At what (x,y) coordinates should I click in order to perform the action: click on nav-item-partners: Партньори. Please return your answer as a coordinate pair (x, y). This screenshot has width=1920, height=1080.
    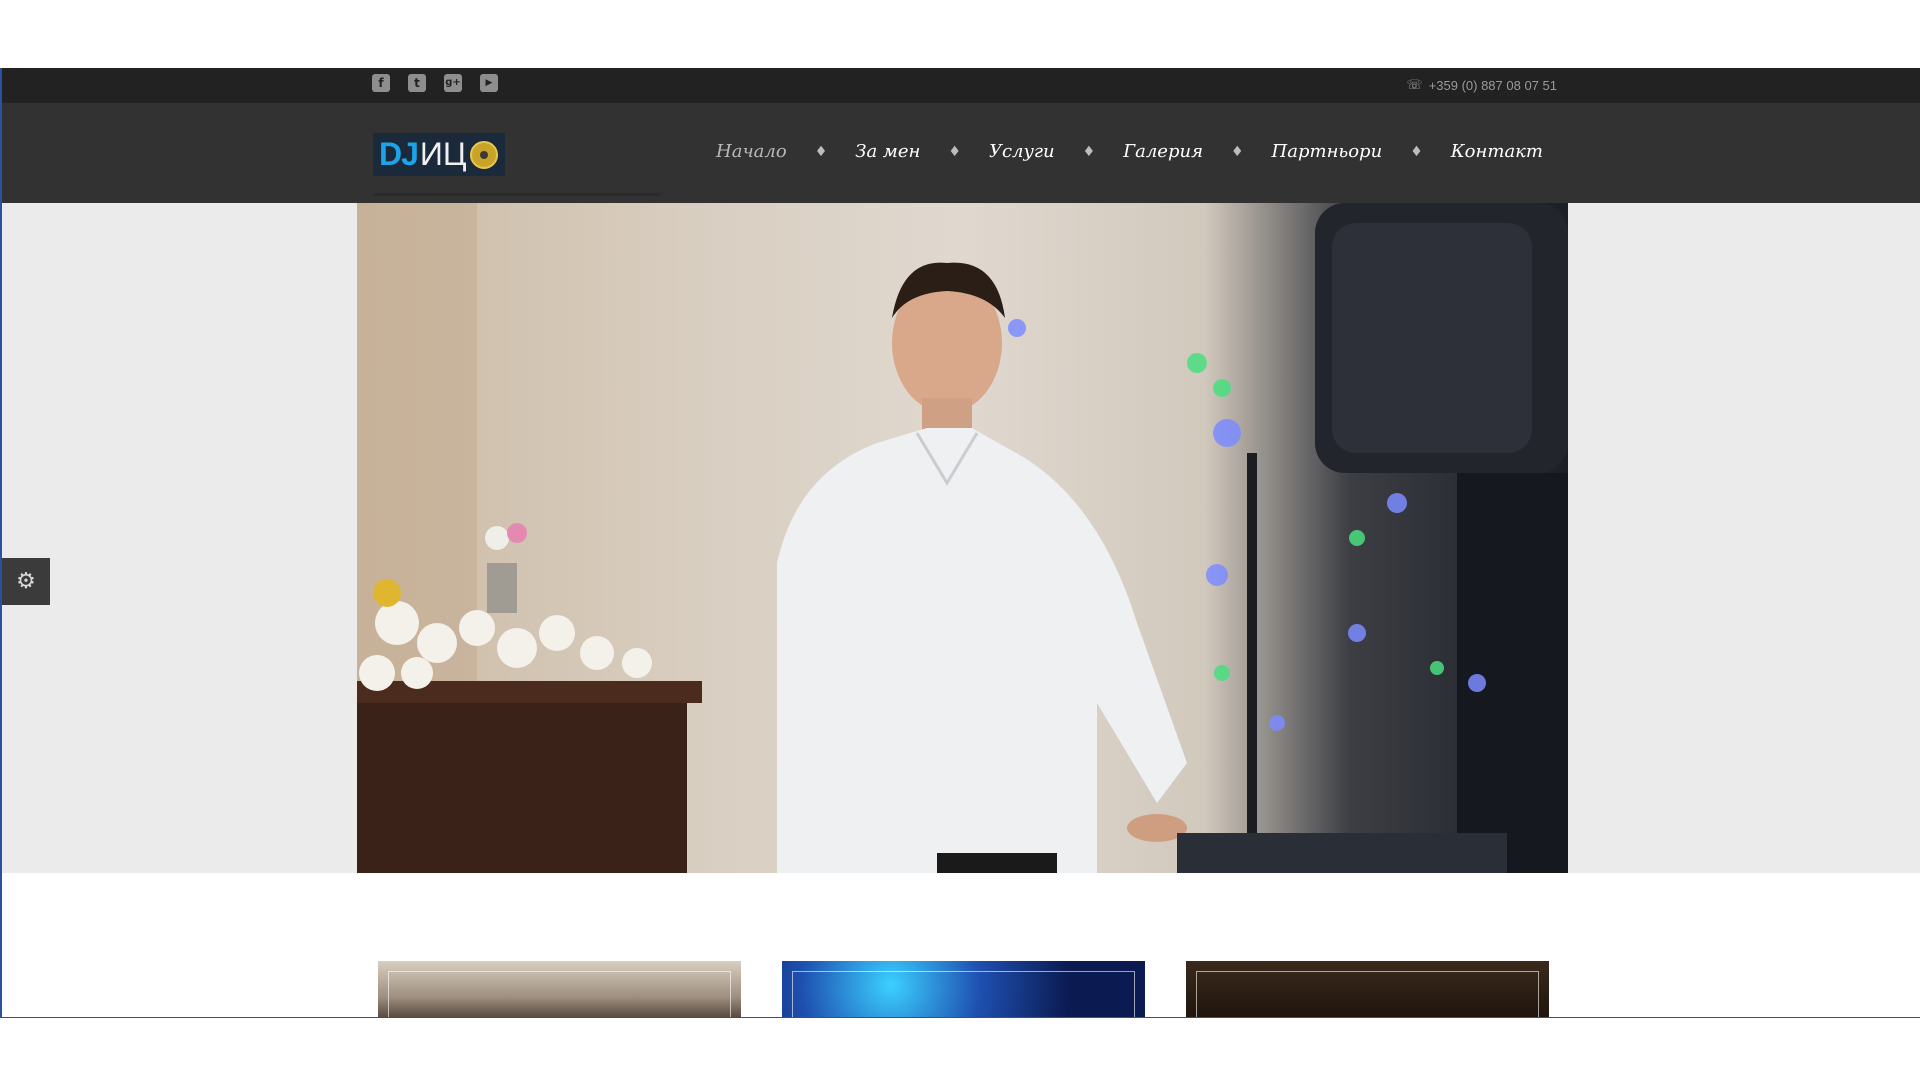
    Looking at the image, I should click on (1327, 151).